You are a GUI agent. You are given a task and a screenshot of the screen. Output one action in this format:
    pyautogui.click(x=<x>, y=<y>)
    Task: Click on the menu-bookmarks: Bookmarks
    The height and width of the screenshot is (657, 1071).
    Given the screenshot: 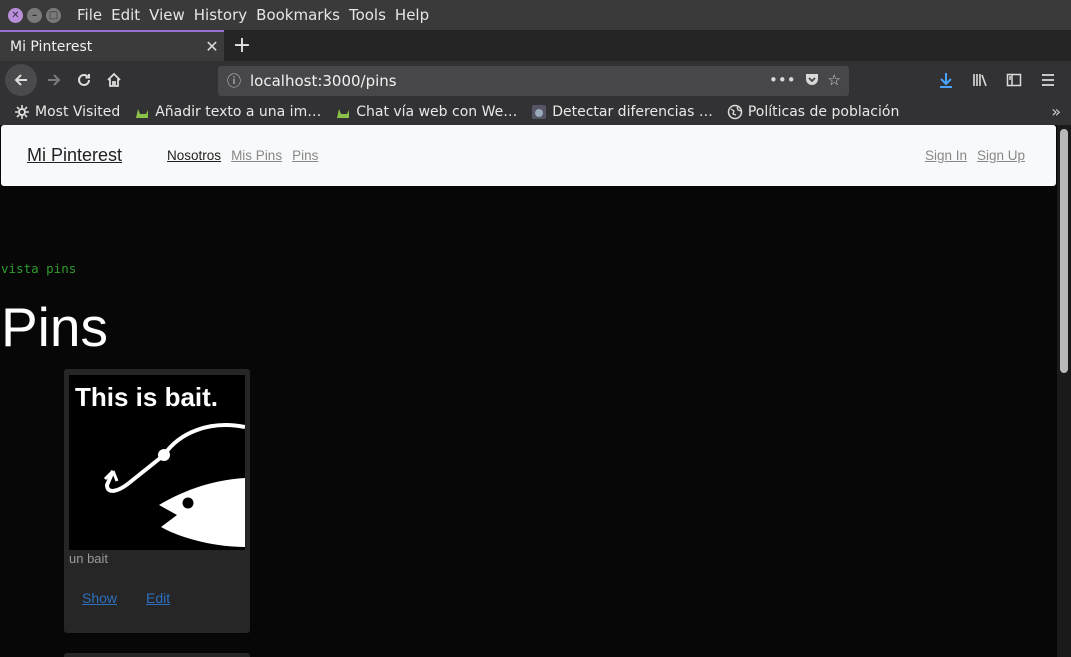 What is the action you would take?
    pyautogui.click(x=298, y=15)
    